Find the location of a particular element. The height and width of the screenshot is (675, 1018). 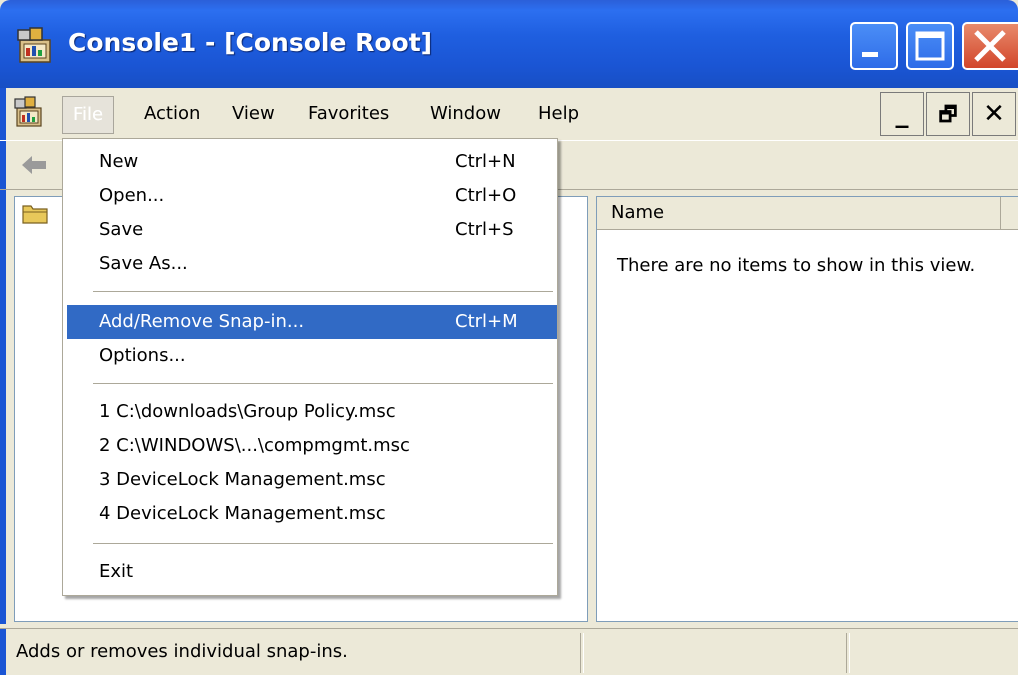

menu-item-recent-4: 4 DeviceLock Management.msc is located at coordinates (312, 514).